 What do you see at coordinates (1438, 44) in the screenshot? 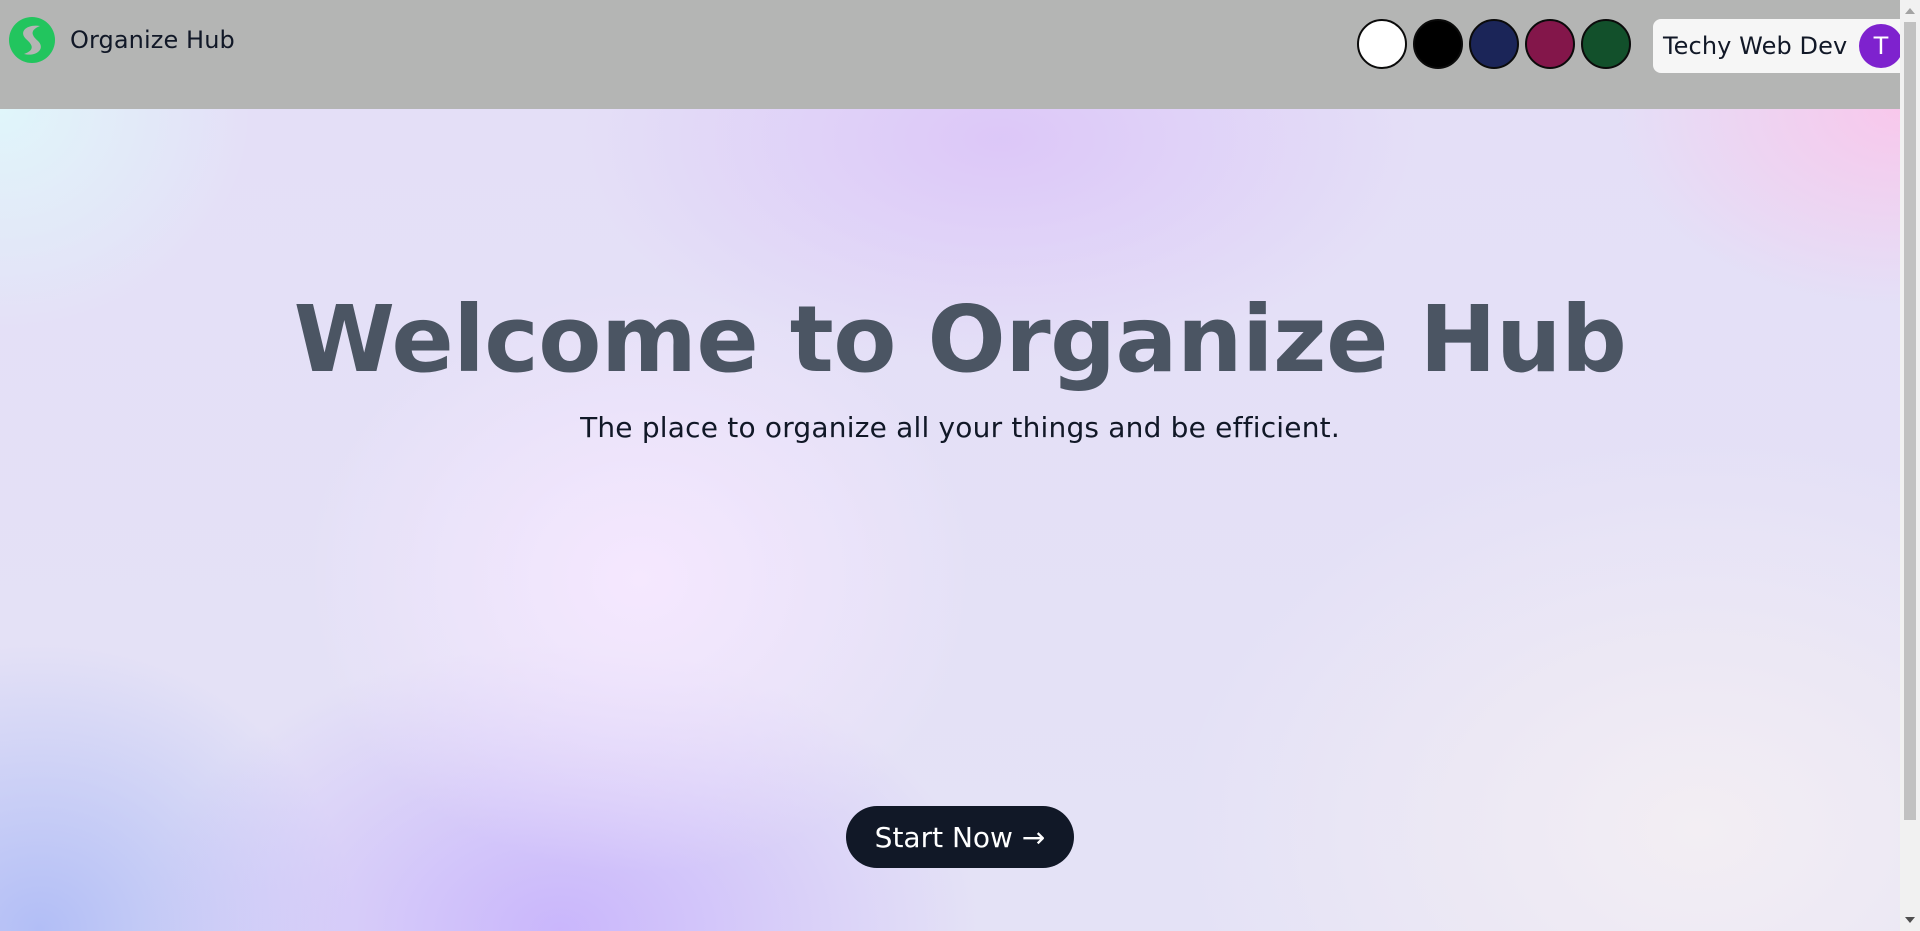
I see `theme-swatch-black` at bounding box center [1438, 44].